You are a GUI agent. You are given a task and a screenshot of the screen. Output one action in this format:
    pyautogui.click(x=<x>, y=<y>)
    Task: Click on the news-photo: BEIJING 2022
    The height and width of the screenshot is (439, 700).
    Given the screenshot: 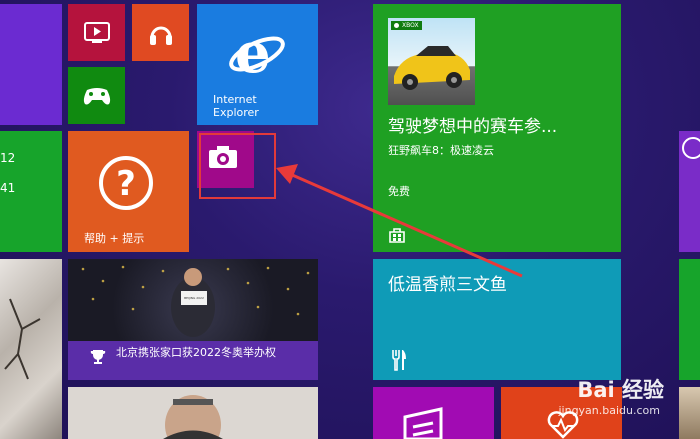 What is the action you would take?
    pyautogui.click(x=193, y=300)
    